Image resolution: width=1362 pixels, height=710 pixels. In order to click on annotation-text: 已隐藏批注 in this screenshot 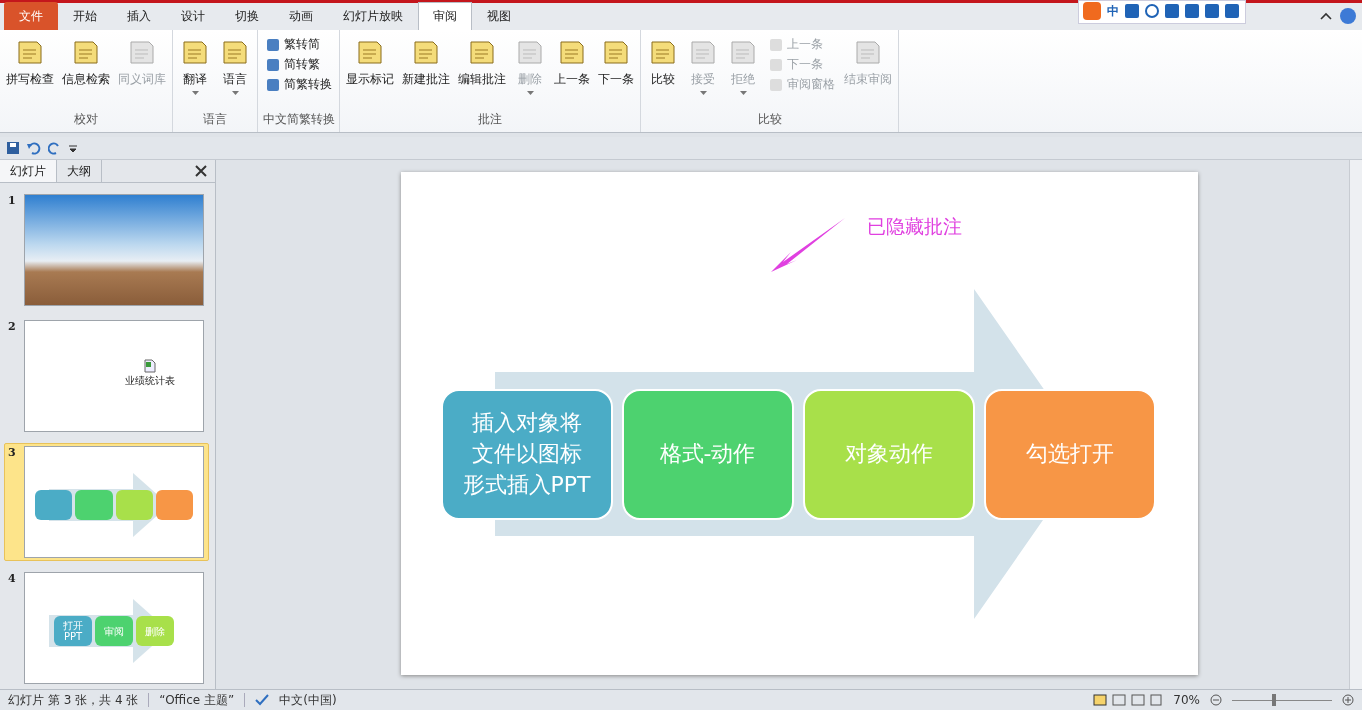, I will do `click(914, 226)`.